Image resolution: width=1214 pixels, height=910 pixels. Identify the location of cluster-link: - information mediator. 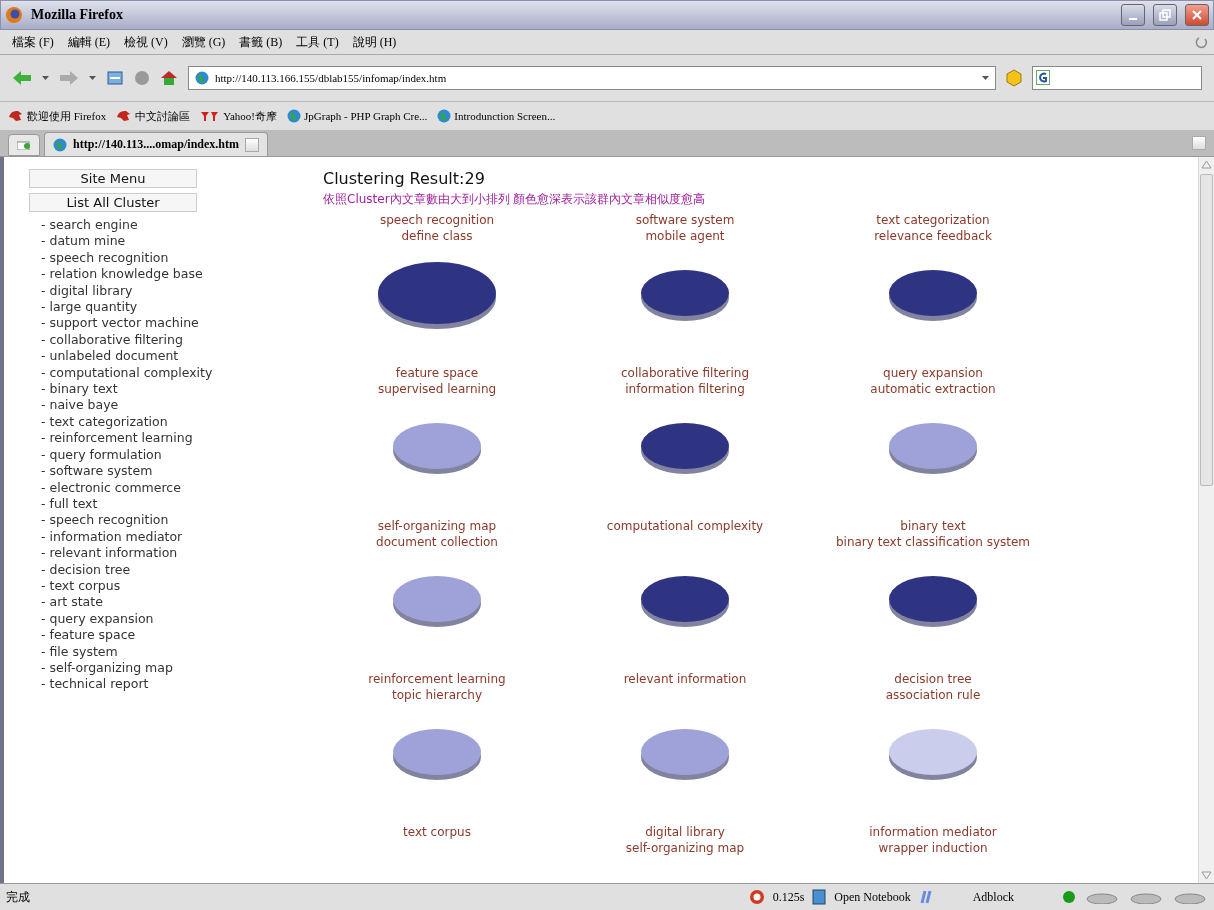
(172, 537).